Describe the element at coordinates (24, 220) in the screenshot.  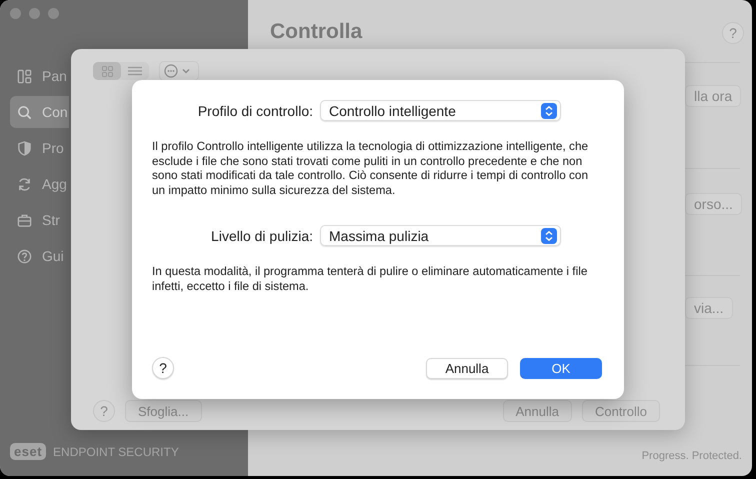
I see `briefcase-icon` at that location.